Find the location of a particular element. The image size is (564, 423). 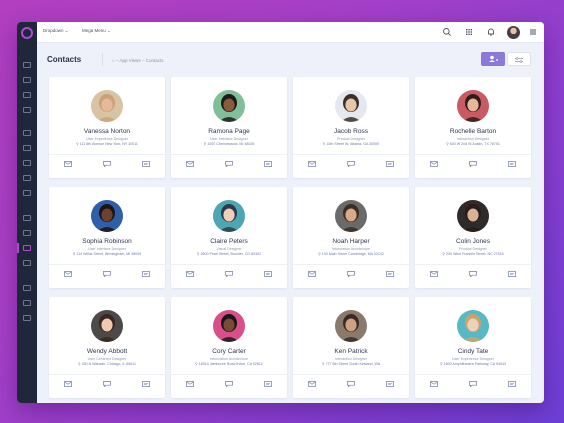

sidebar-item-files-icon is located at coordinates (27, 148).